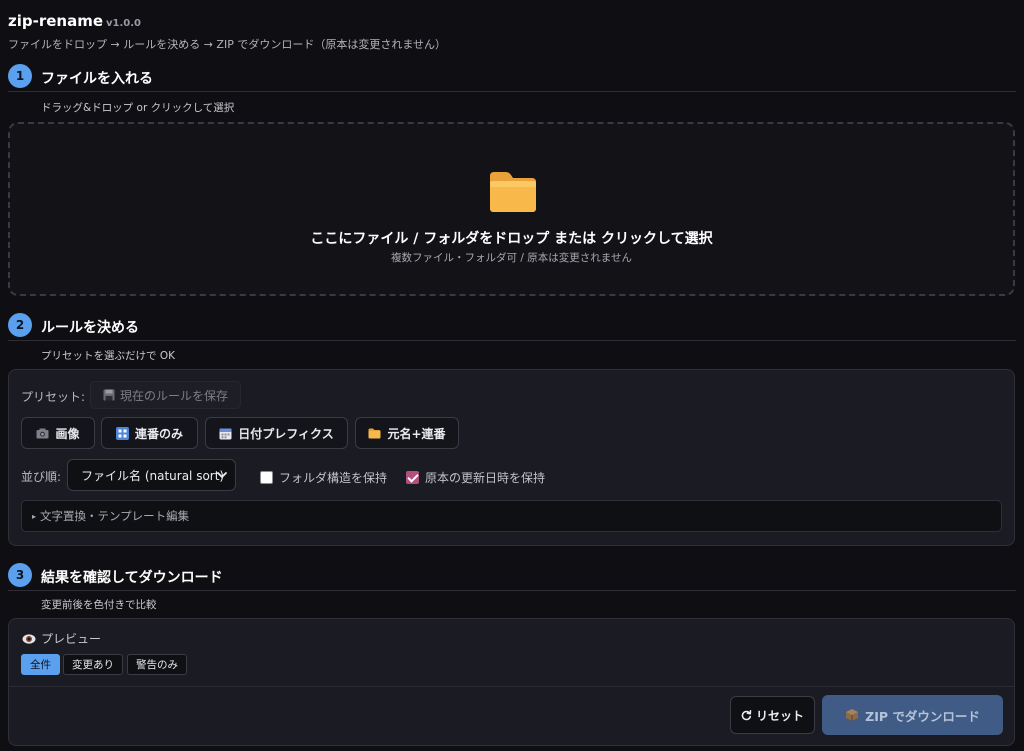  Describe the element at coordinates (20, 575) in the screenshot. I see `step3-number-badge: 3` at that location.